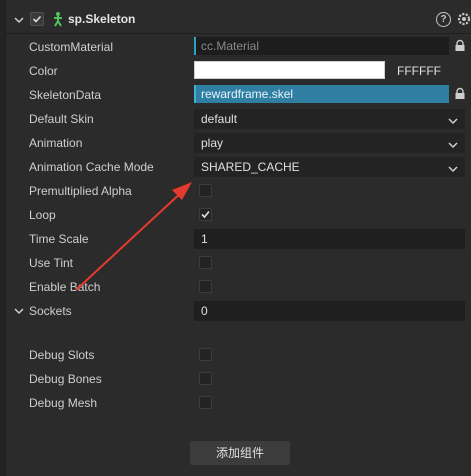  Describe the element at coordinates (419, 71) in the screenshot. I see `color-hex-value: FFFFFF` at that location.